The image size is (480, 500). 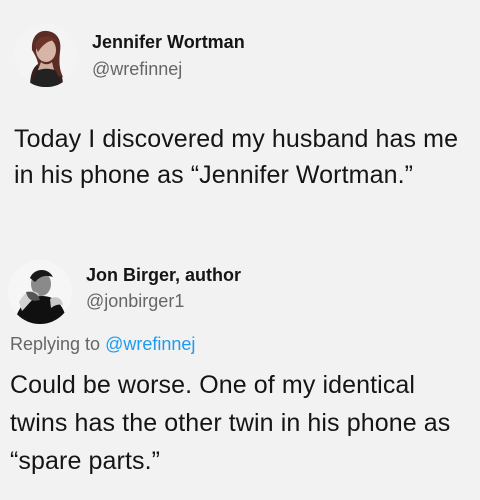 What do you see at coordinates (102, 344) in the screenshot?
I see `replying-to-line: Replying to @wrefinnej` at bounding box center [102, 344].